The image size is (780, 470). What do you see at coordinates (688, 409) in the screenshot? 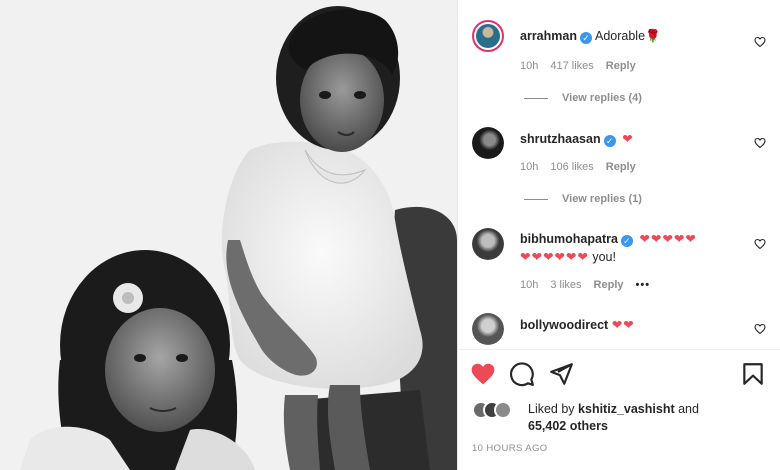
I see `liked-by-joiner: and` at bounding box center [688, 409].